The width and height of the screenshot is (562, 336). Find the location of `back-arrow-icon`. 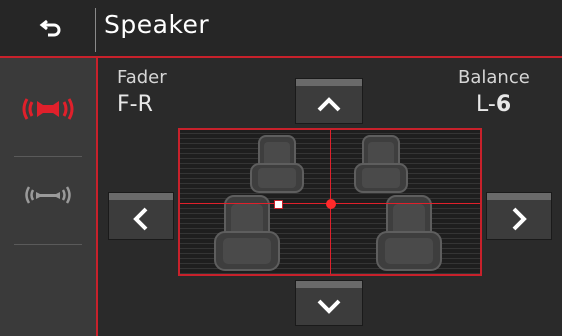

back-arrow-icon is located at coordinates (50, 28).